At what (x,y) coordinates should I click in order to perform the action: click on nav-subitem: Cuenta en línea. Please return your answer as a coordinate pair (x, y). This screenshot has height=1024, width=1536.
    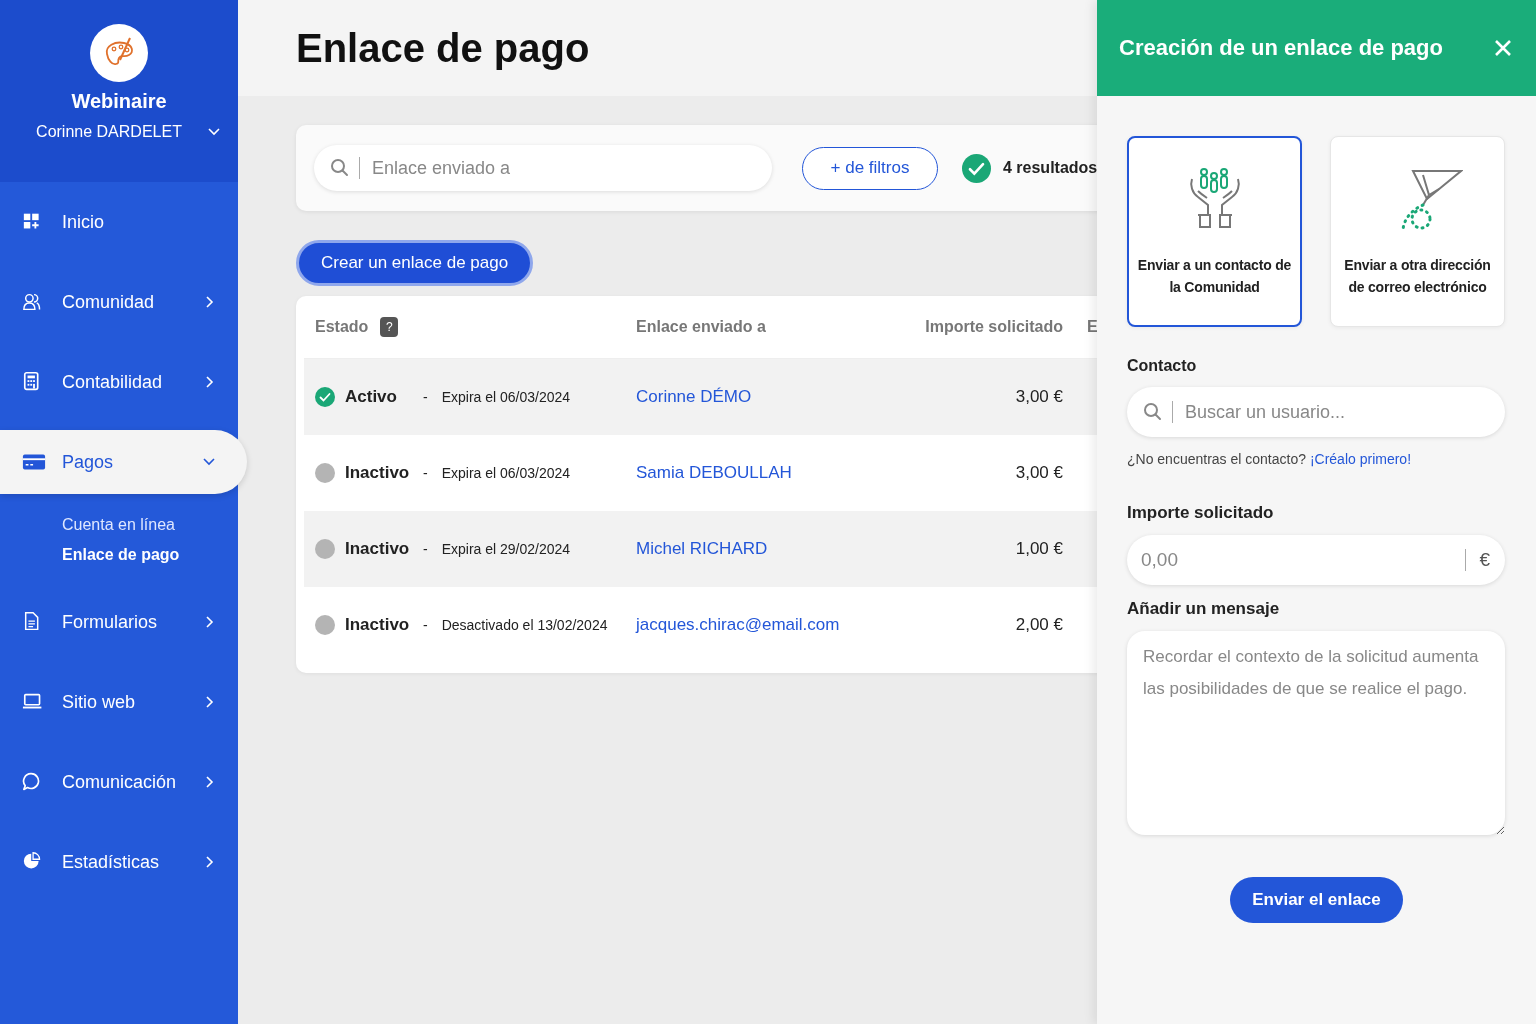
    Looking at the image, I should click on (150, 525).